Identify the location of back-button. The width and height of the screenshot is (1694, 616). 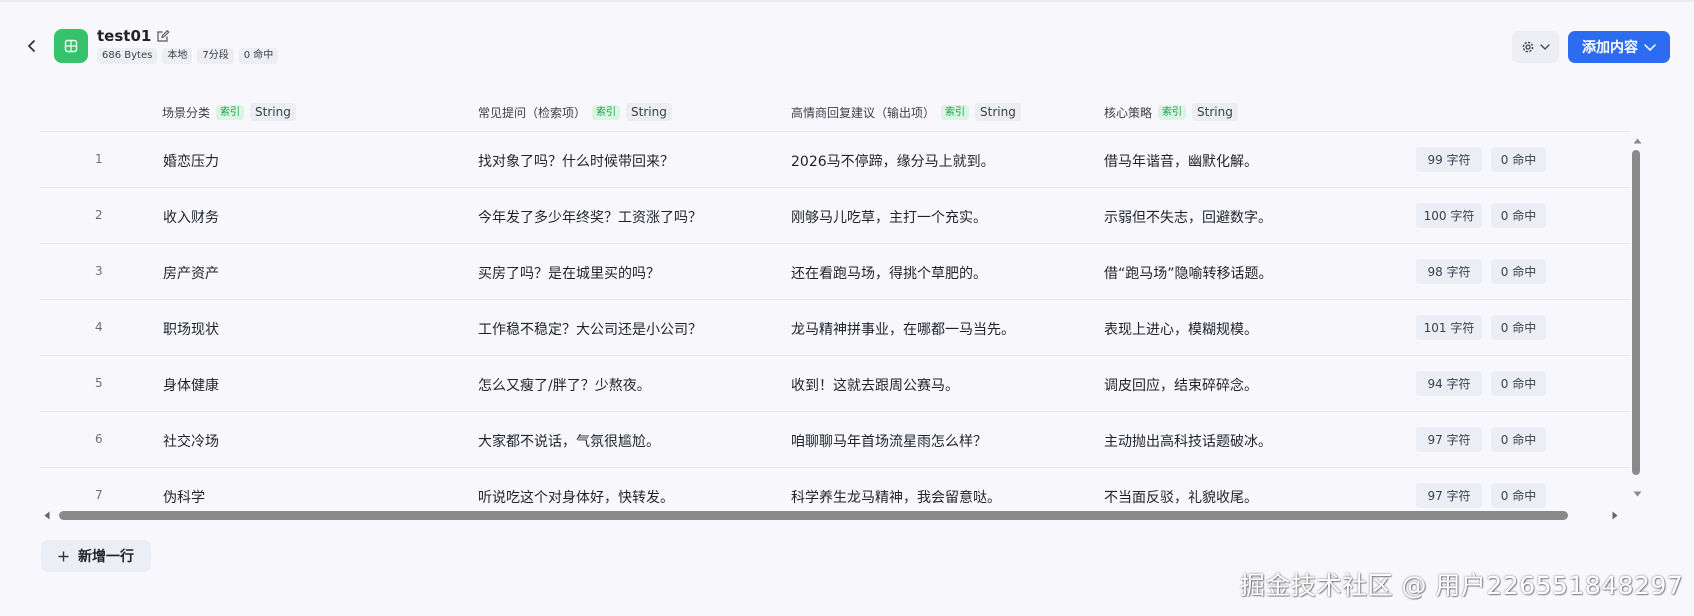
(32, 46).